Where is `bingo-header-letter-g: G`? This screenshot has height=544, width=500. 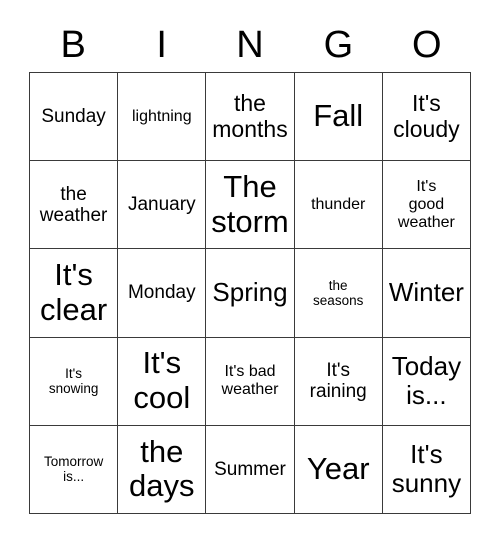
bingo-header-letter-g: G is located at coordinates (338, 45).